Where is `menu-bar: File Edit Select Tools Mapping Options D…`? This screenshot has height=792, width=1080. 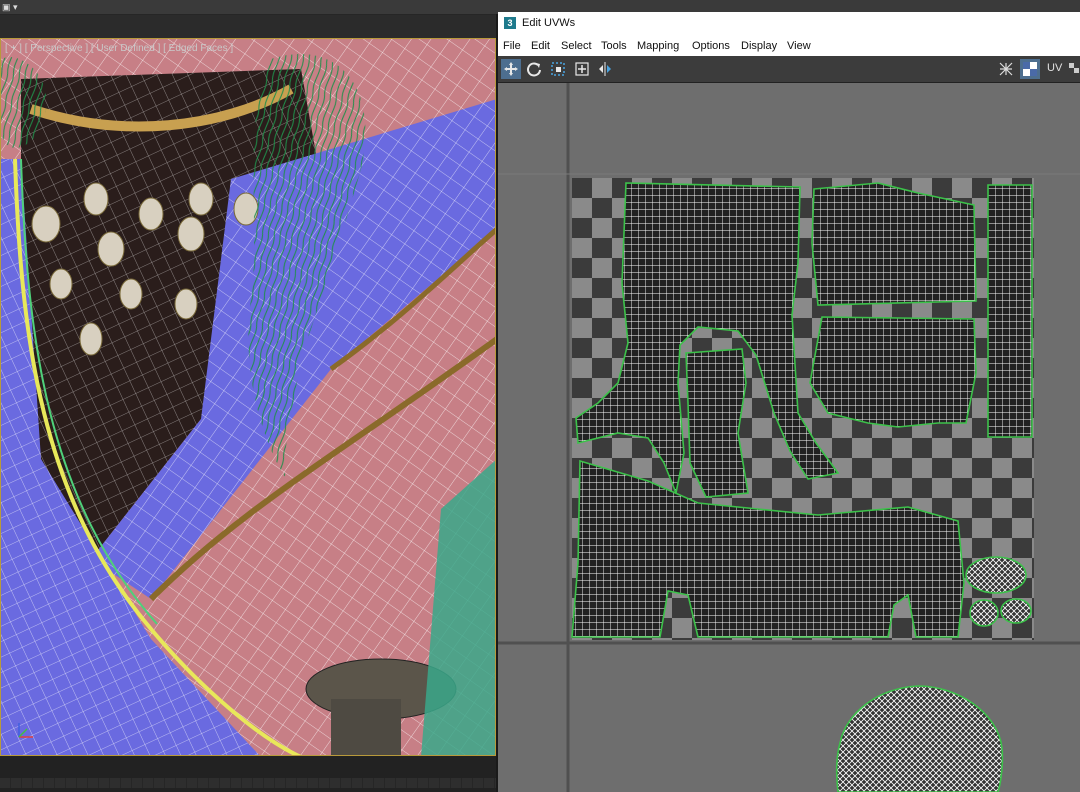
menu-bar: File Edit Select Tools Mapping Options D… is located at coordinates (789, 46).